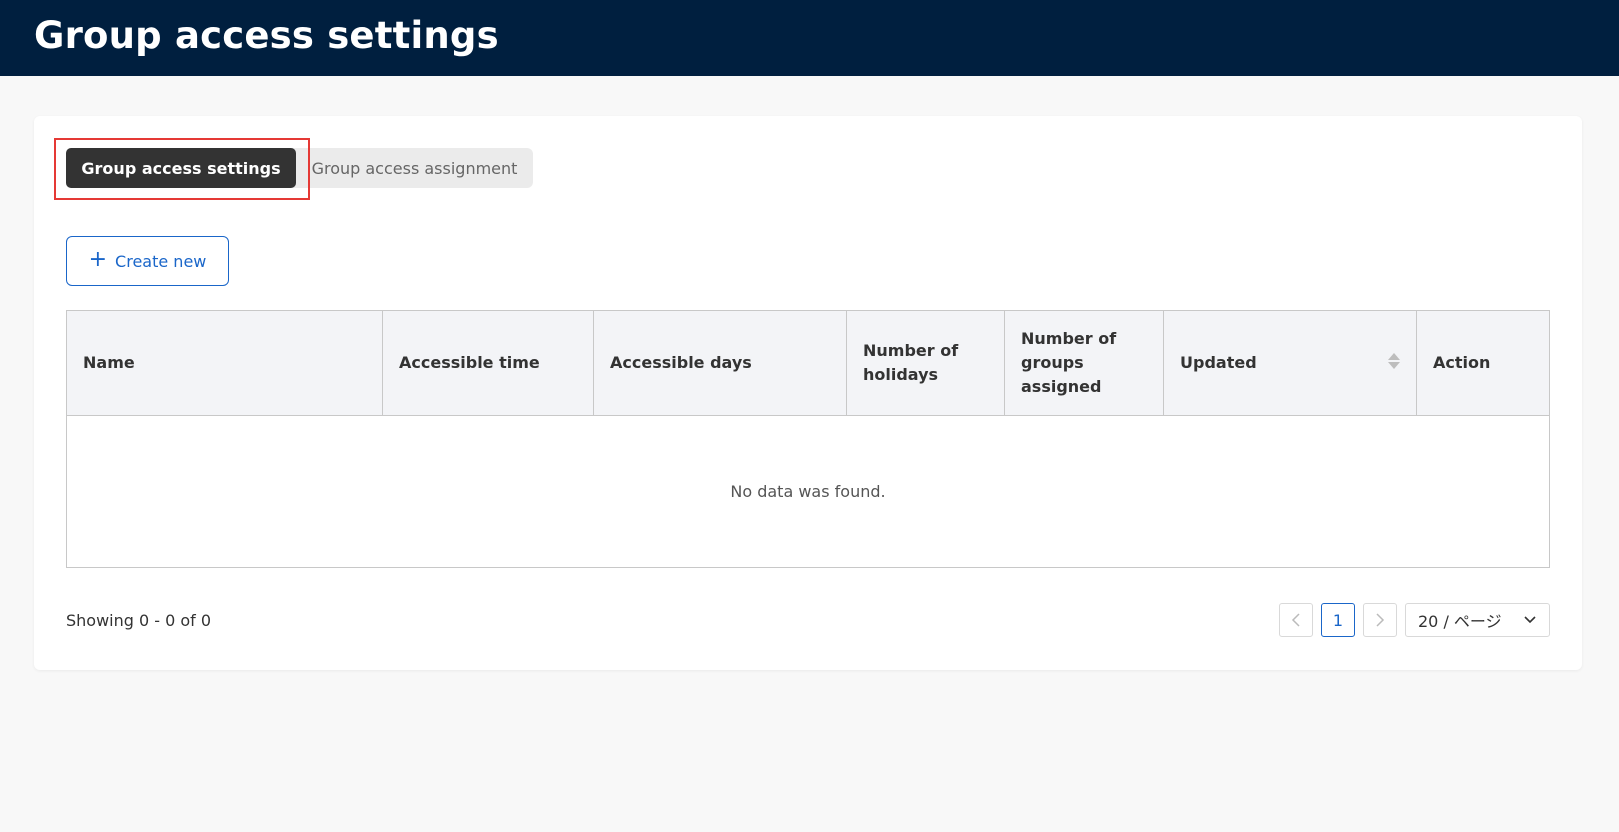 The width and height of the screenshot is (1619, 832). Describe the element at coordinates (1394, 356) in the screenshot. I see `sort-ascending-icon` at that location.